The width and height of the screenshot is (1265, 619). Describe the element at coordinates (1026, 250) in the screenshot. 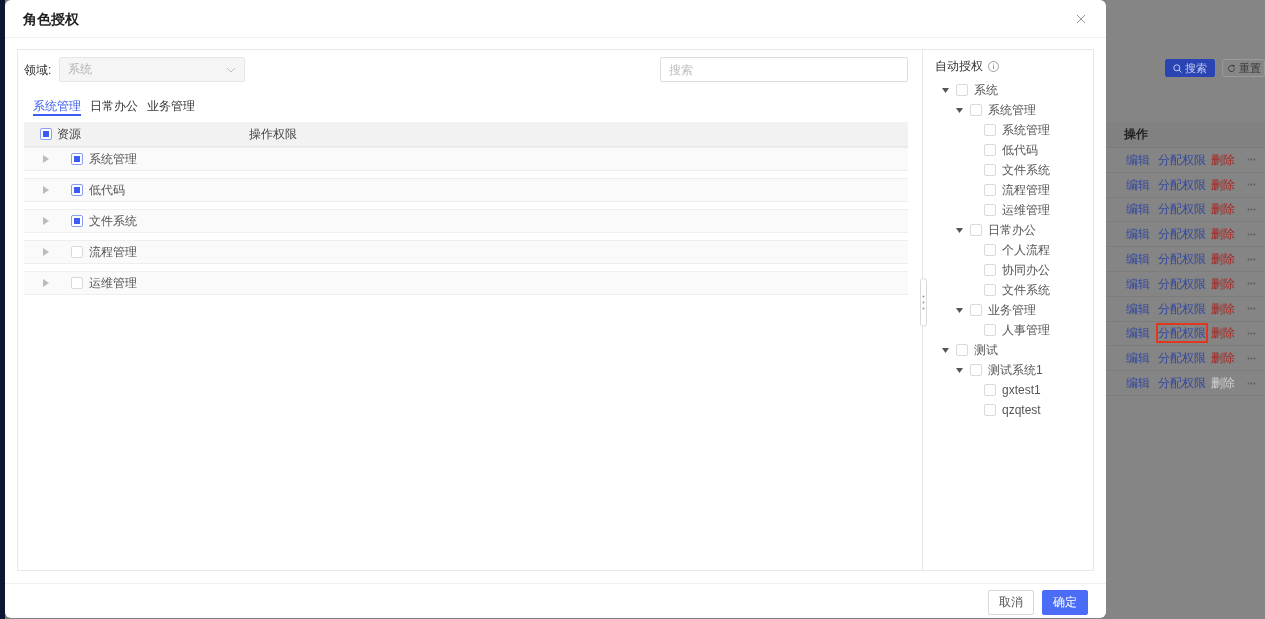

I see `tree-node-label: 个人流程` at that location.